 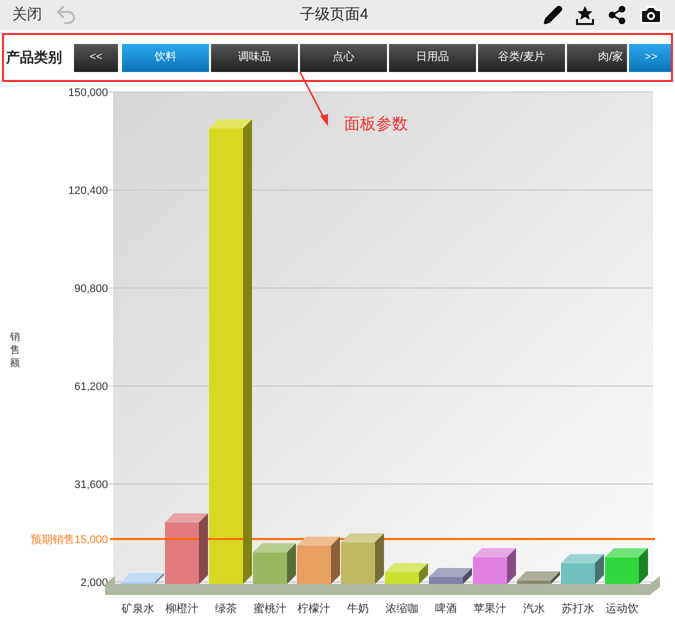 What do you see at coordinates (88, 191) in the screenshot?
I see `y-tick-label: 120,400` at bounding box center [88, 191].